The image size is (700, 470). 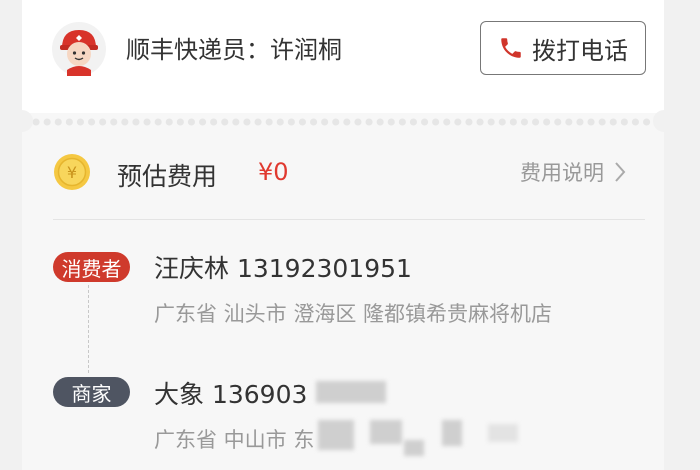 What do you see at coordinates (234, 440) in the screenshot?
I see `merchant-address: 广东省 中山市 东` at bounding box center [234, 440].